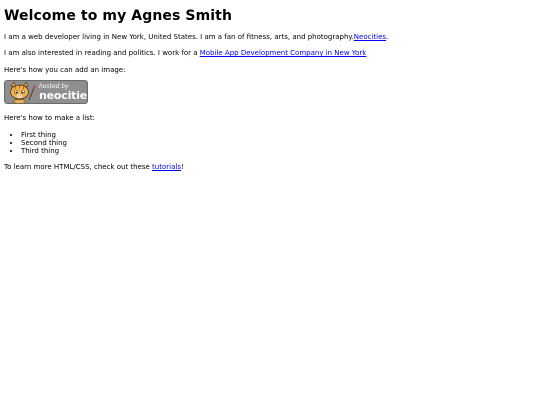 This screenshot has width=540, height=405. I want to click on tutorials-link: tutorials, so click(166, 167).